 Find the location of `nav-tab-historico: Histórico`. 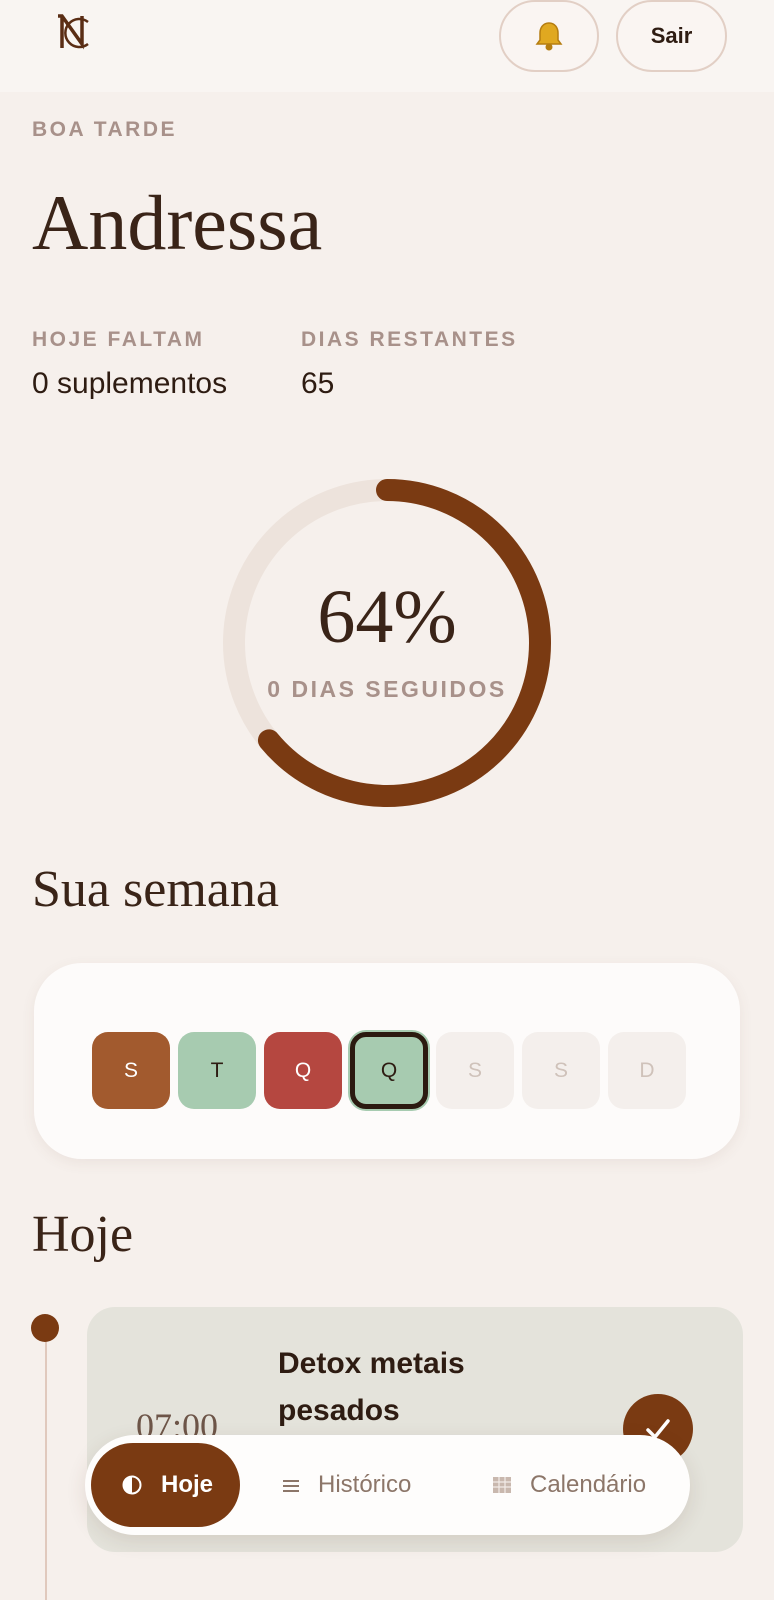

nav-tab-historico: Histórico is located at coordinates (346, 1485).